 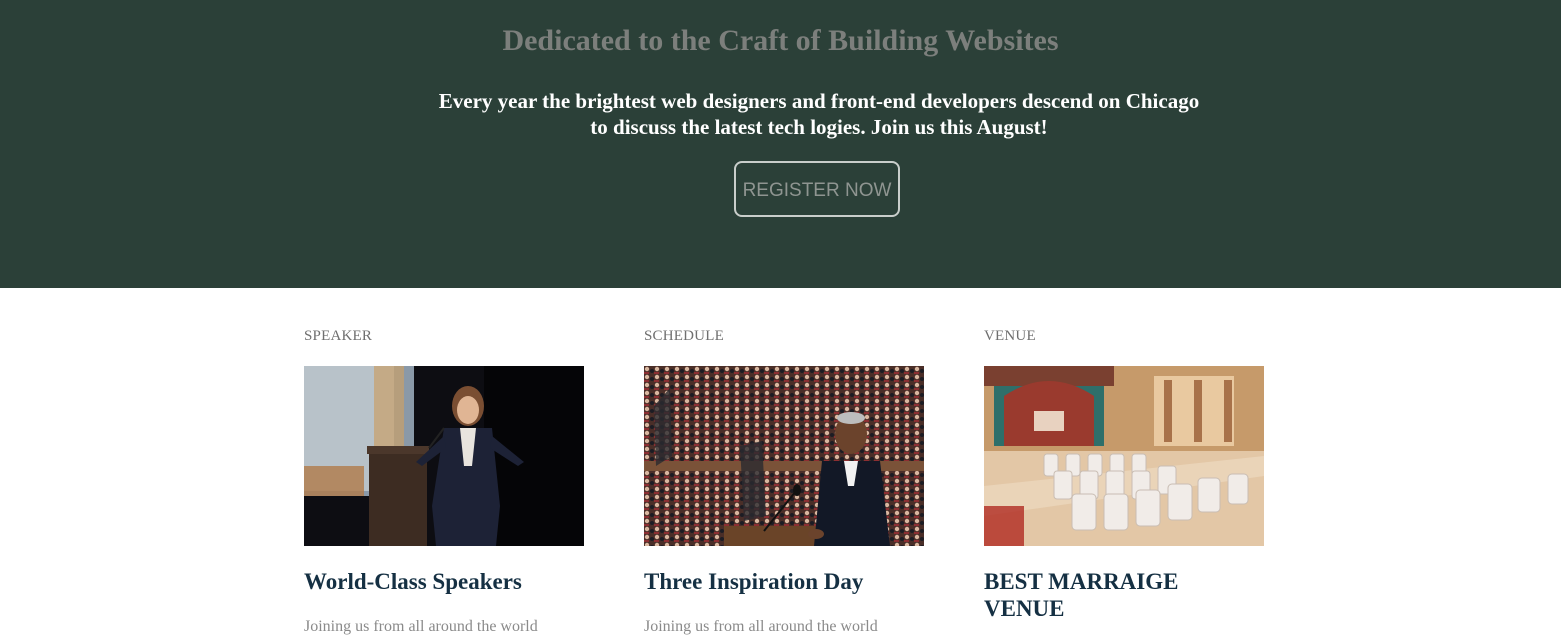 I want to click on register-now-button: REGISTER NOW, so click(x=817, y=189).